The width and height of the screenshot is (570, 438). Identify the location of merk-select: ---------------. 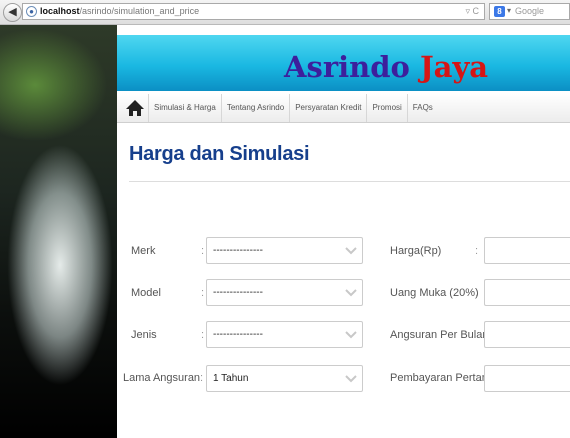
(284, 250).